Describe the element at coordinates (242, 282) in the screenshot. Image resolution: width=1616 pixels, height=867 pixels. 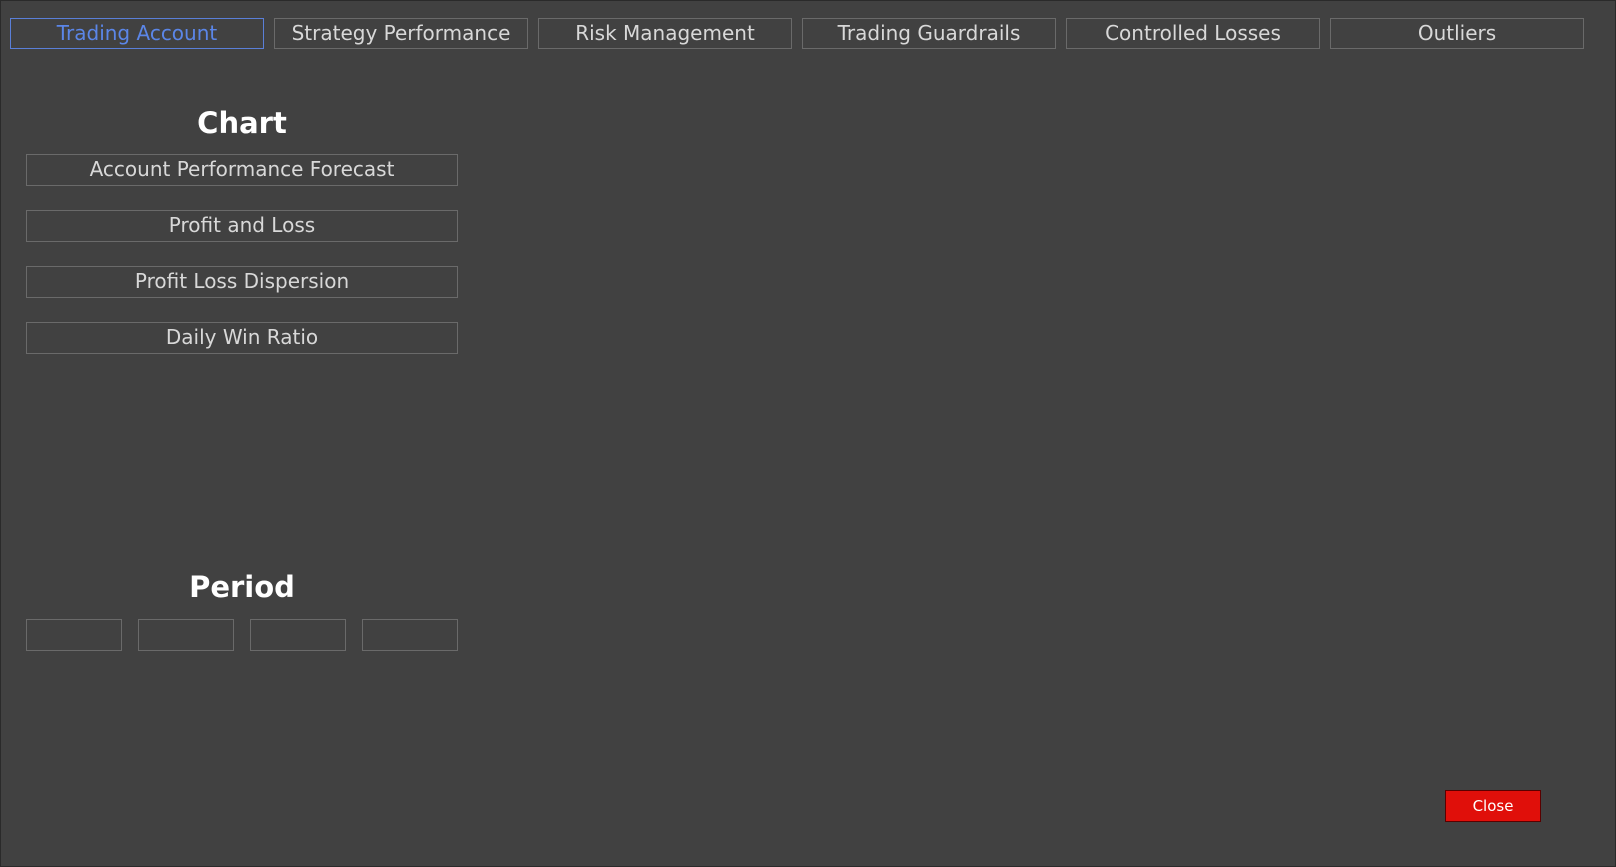
I see `profit-loss-dispersion-button: Profit Loss Dispersion` at that location.